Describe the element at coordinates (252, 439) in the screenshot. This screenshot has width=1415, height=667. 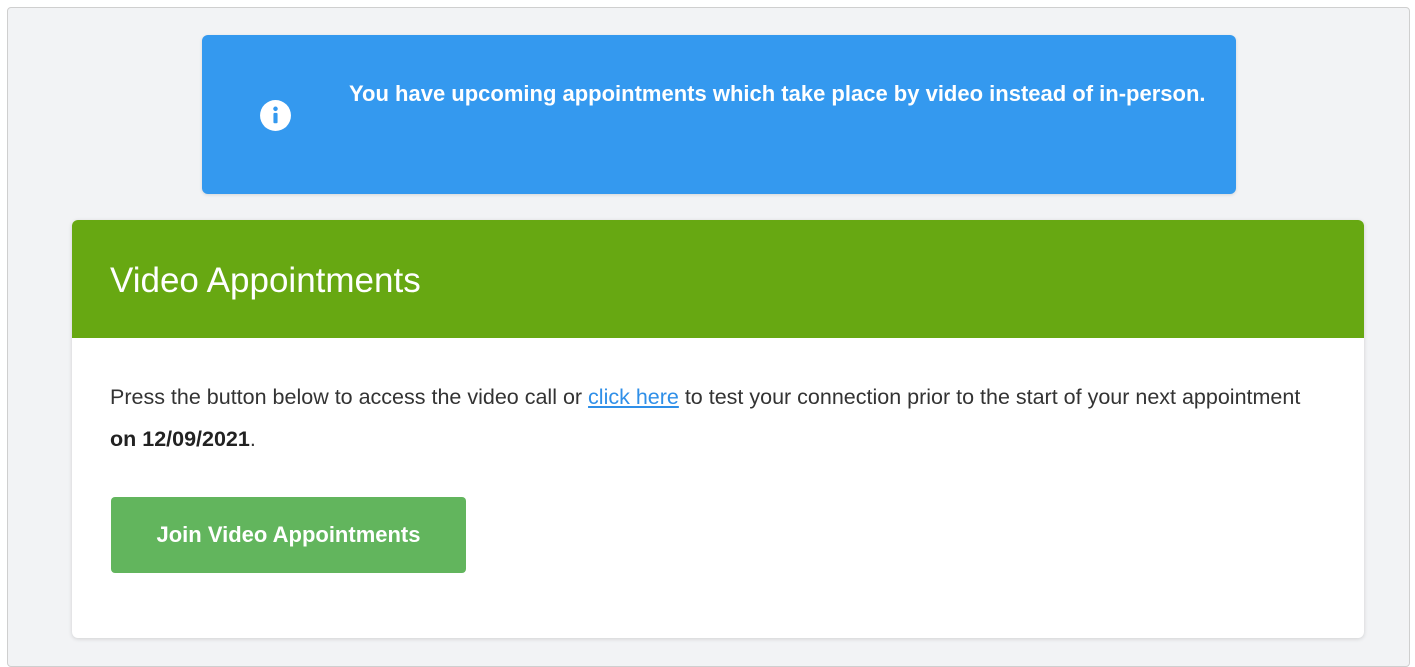
I see `instructions-suffix: .` at that location.